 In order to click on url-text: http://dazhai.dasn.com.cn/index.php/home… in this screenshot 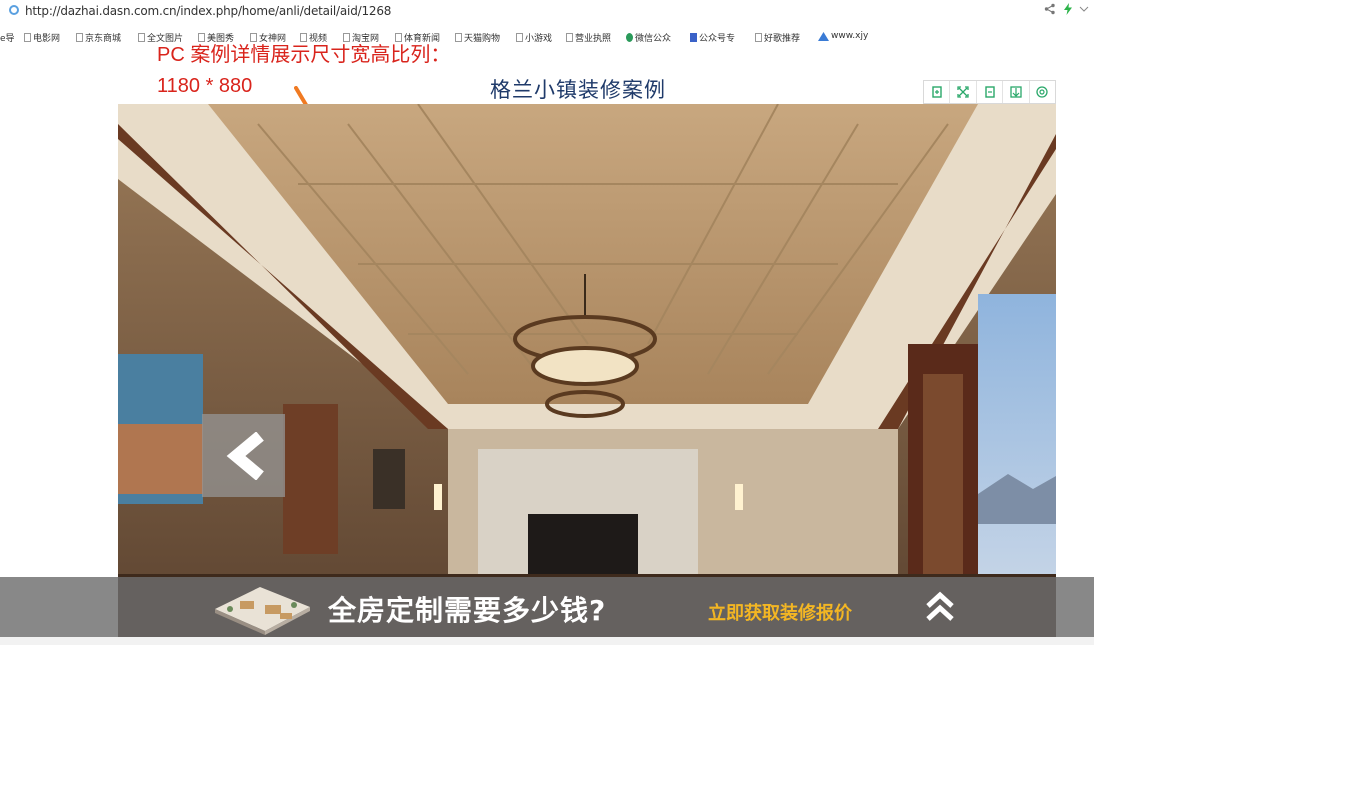, I will do `click(208, 11)`.